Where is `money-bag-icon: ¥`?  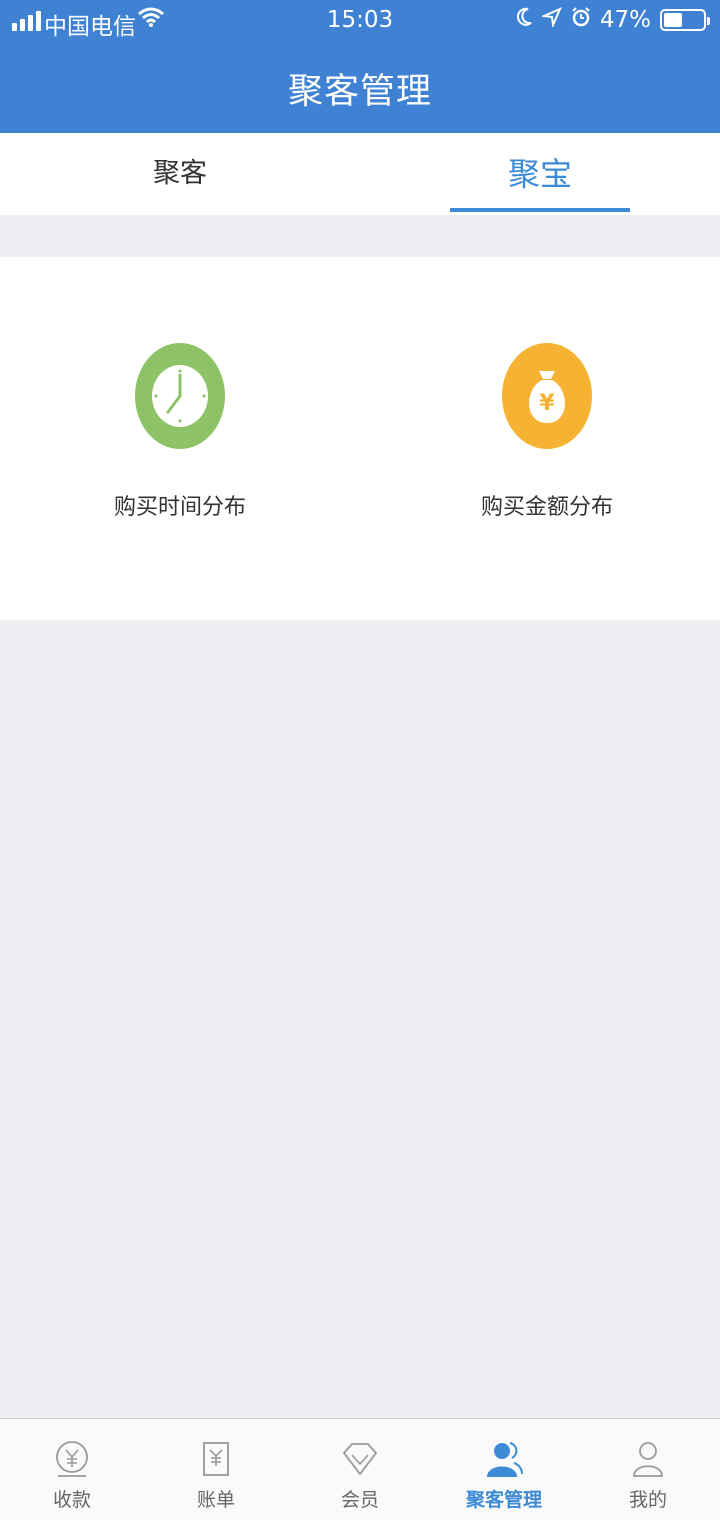 money-bag-icon: ¥ is located at coordinates (547, 396).